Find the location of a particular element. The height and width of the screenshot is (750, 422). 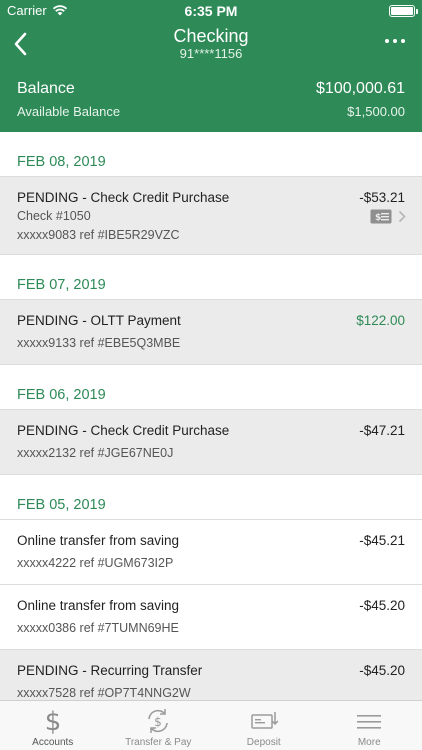

battery-icon is located at coordinates (403, 11).